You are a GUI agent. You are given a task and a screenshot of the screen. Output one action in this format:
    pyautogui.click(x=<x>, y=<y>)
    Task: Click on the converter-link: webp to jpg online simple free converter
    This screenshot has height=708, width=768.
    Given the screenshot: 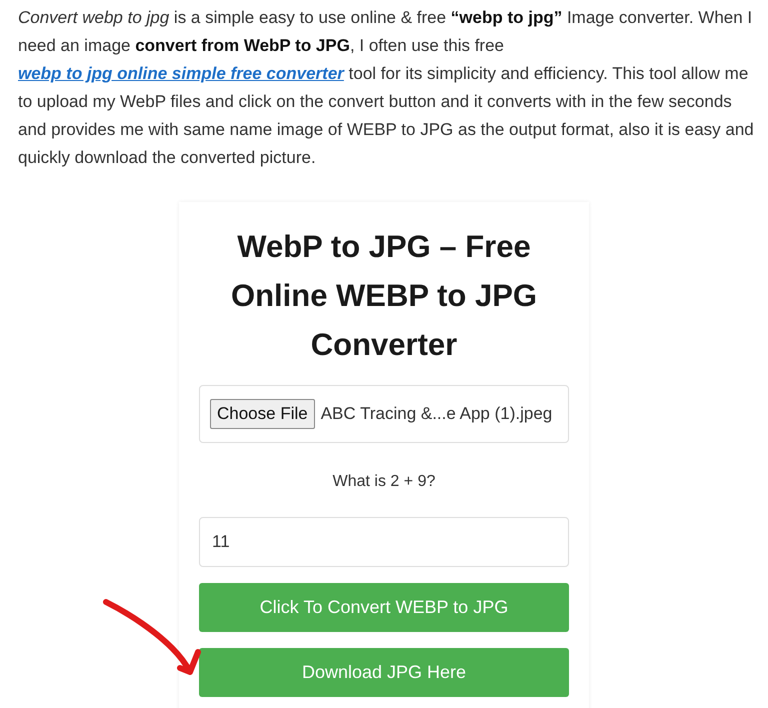 What is the action you would take?
    pyautogui.click(x=181, y=73)
    